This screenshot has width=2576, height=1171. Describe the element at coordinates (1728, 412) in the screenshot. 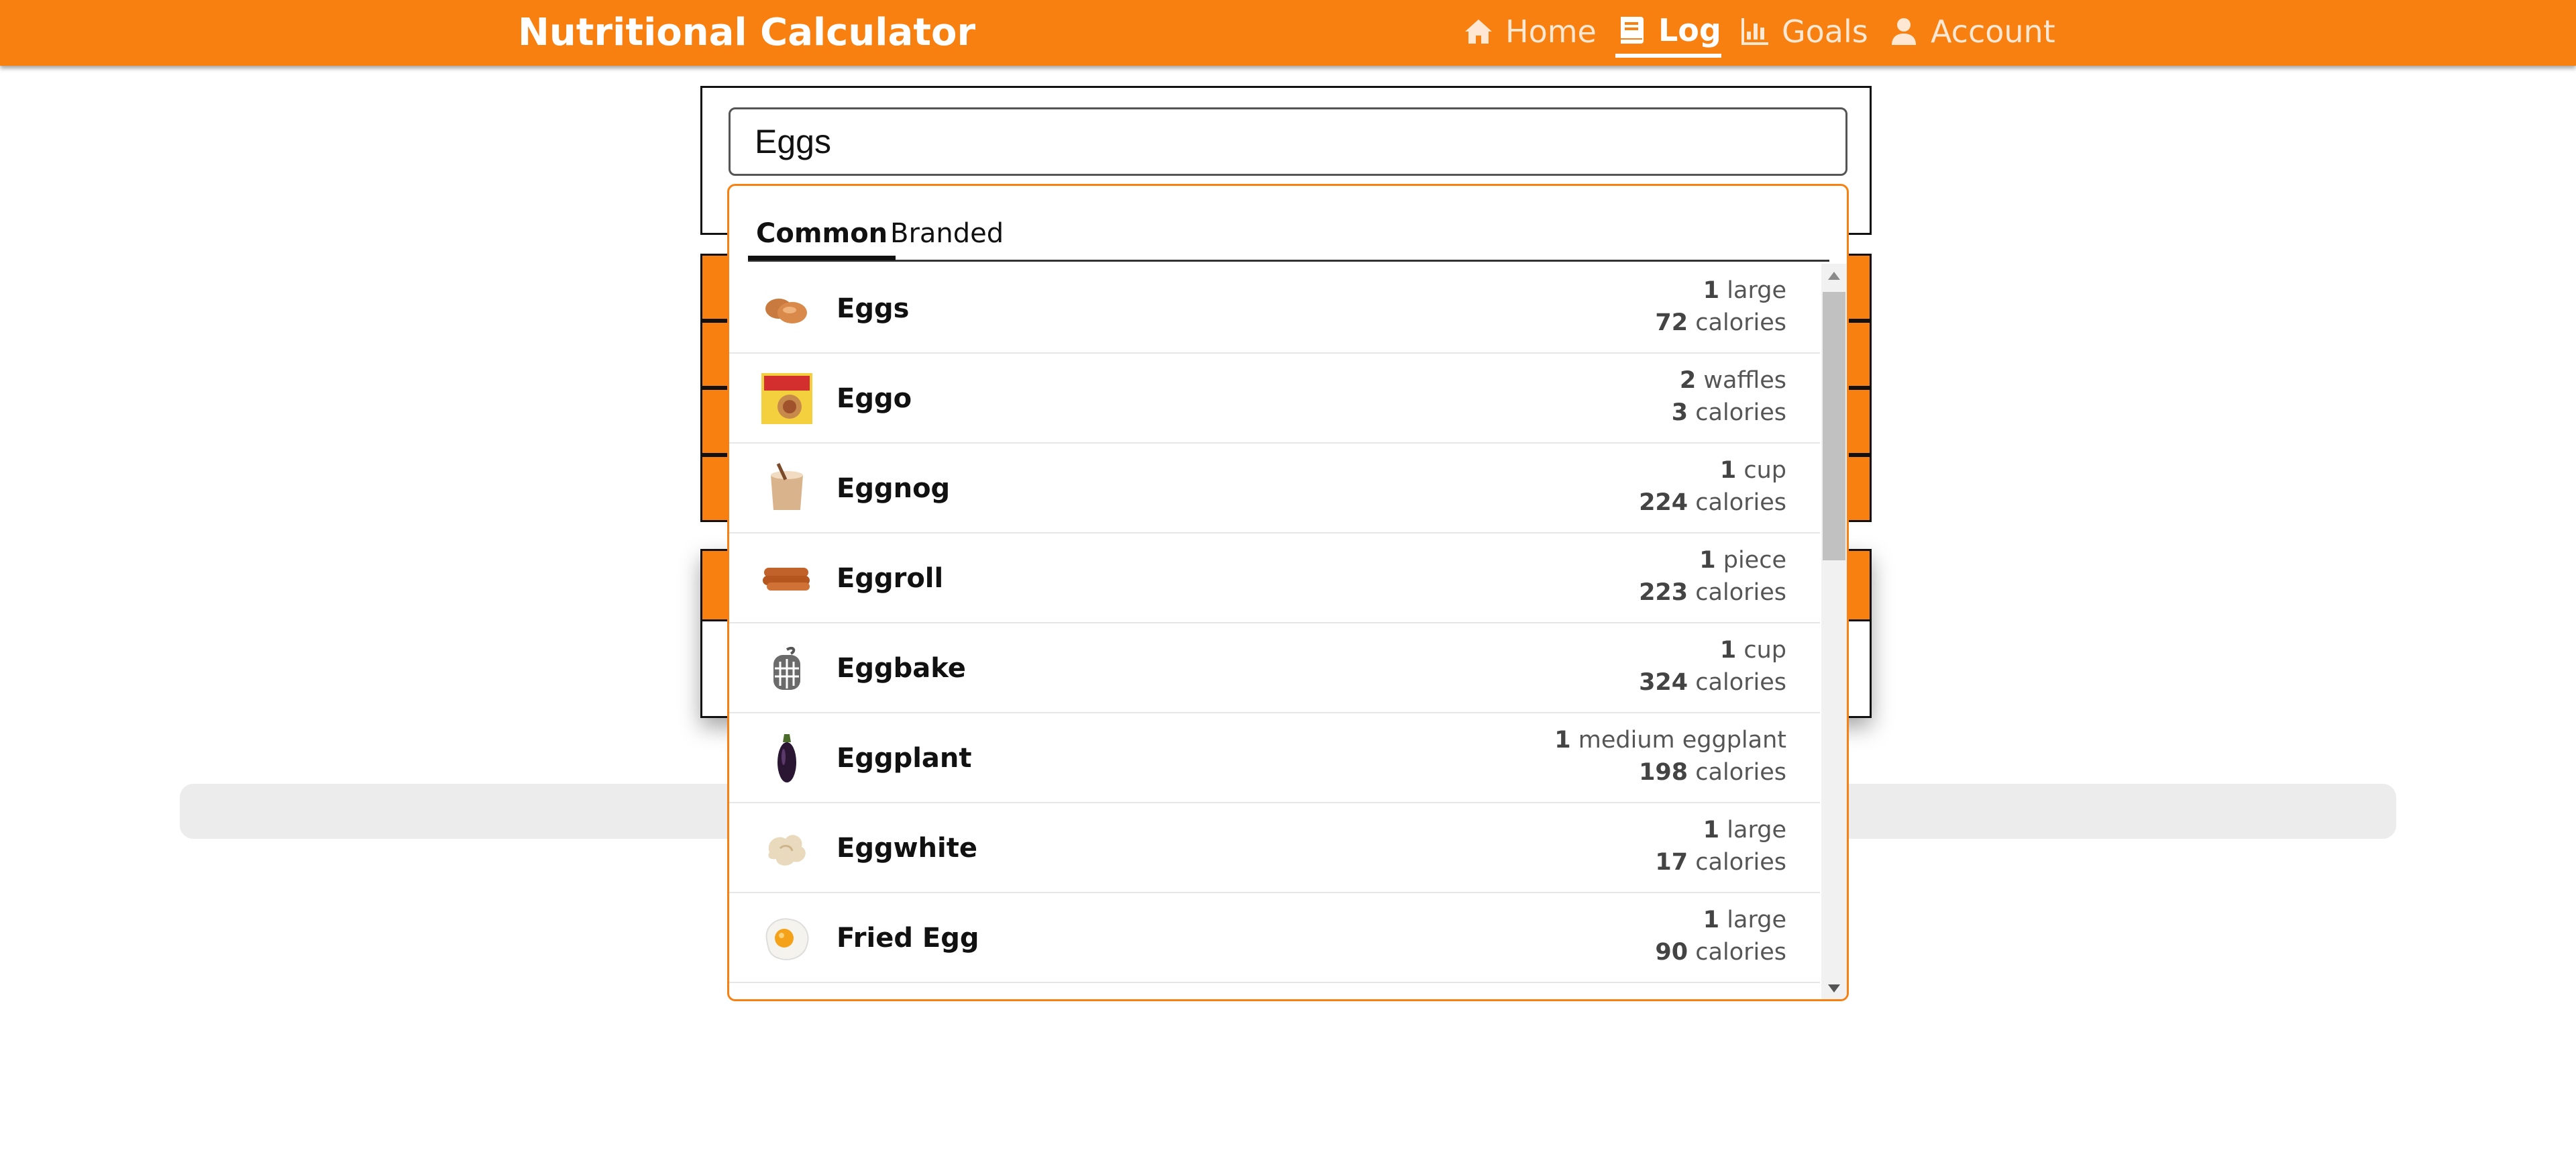

I see `calories: 3 calories` at that location.